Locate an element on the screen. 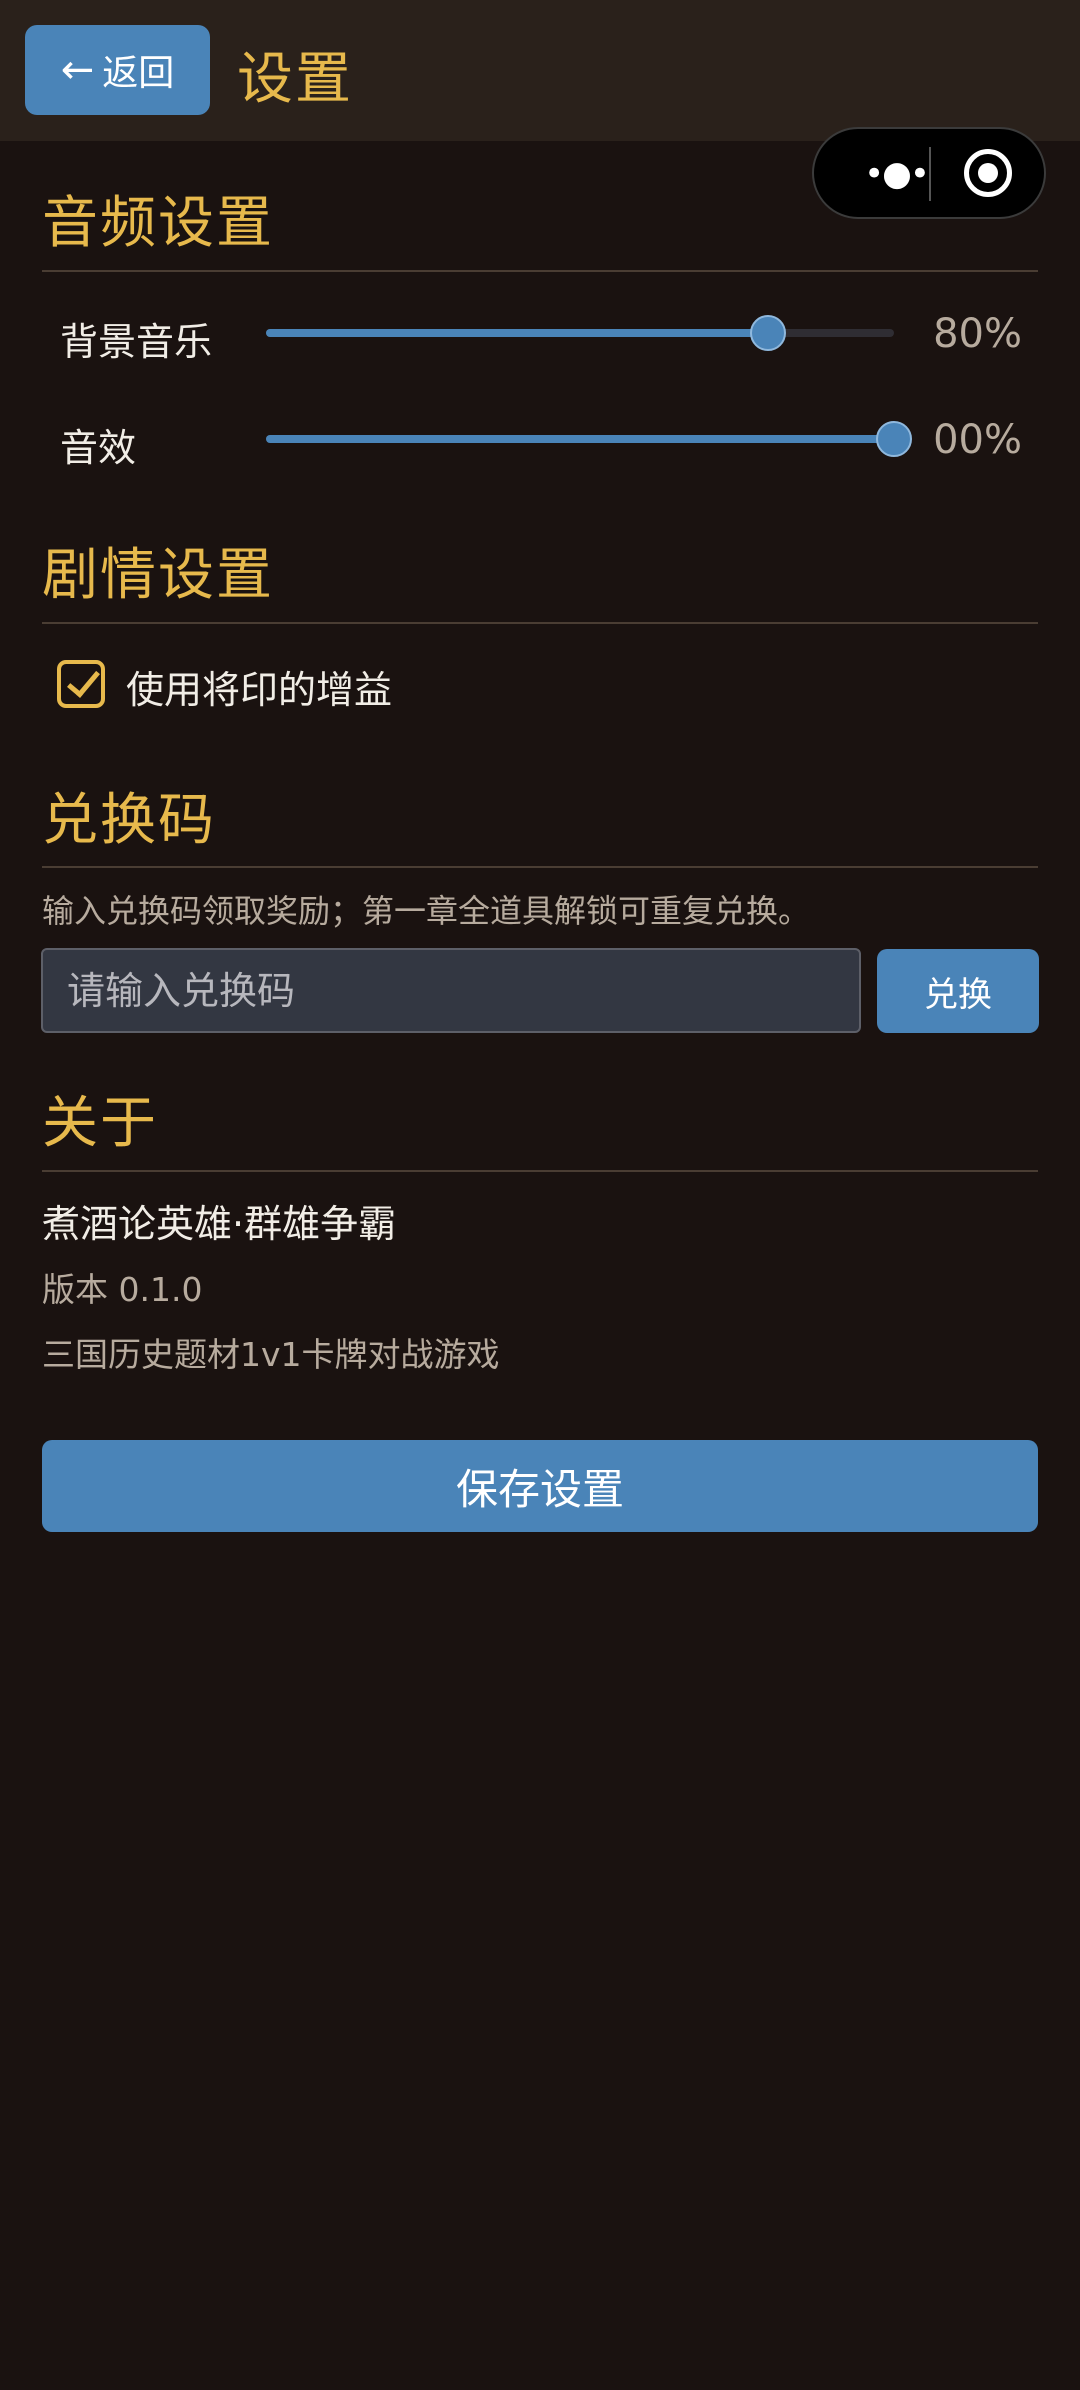 The width and height of the screenshot is (1080, 2390). seal-bonus-checkbox is located at coordinates (81, 684).